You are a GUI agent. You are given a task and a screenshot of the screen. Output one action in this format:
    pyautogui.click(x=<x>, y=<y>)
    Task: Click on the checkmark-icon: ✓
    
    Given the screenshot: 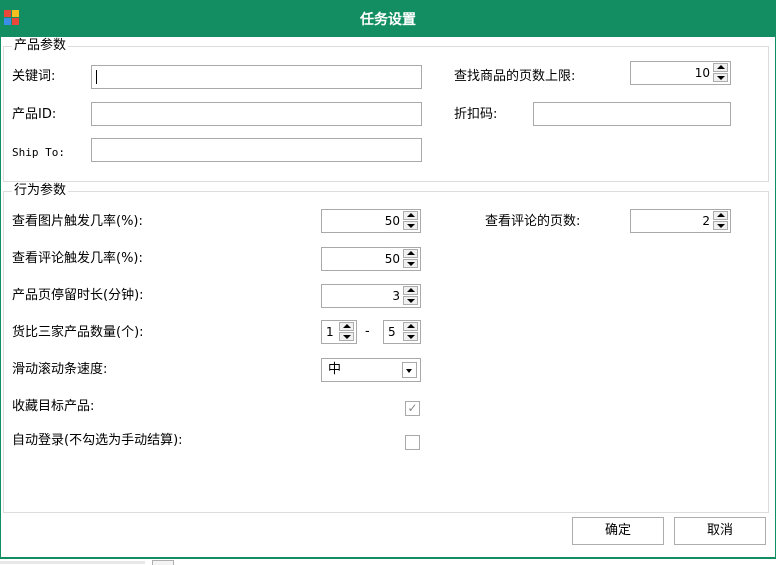 What is the action you would take?
    pyautogui.click(x=412, y=408)
    